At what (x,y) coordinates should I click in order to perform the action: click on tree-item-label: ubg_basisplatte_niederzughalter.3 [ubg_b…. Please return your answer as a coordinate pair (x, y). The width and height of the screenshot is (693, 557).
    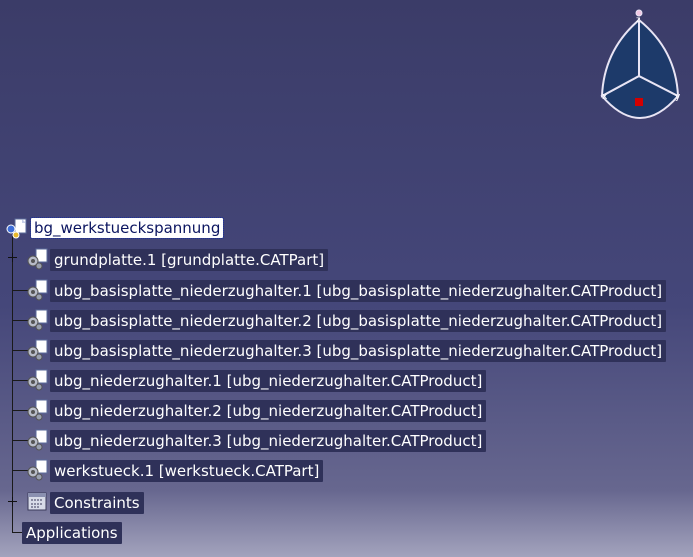
    Looking at the image, I should click on (358, 351).